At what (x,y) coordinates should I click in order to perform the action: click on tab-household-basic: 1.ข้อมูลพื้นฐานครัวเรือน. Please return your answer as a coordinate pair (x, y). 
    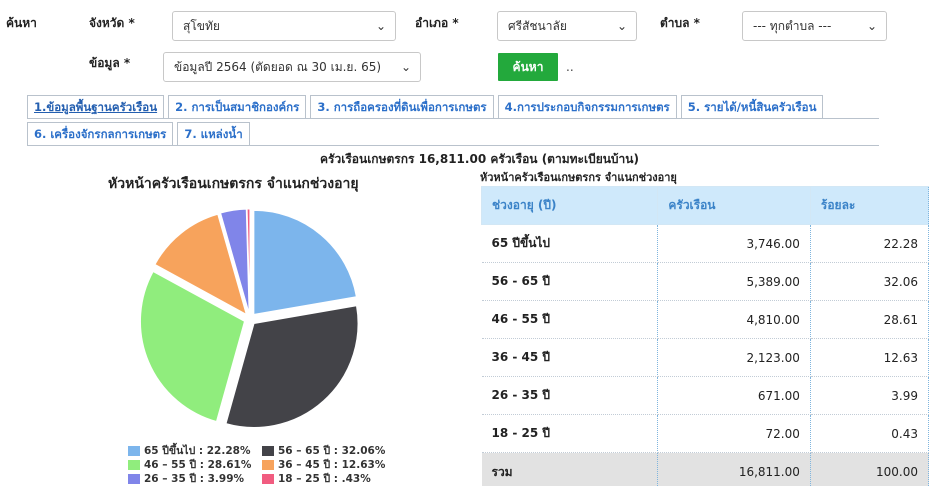
    Looking at the image, I should click on (96, 106).